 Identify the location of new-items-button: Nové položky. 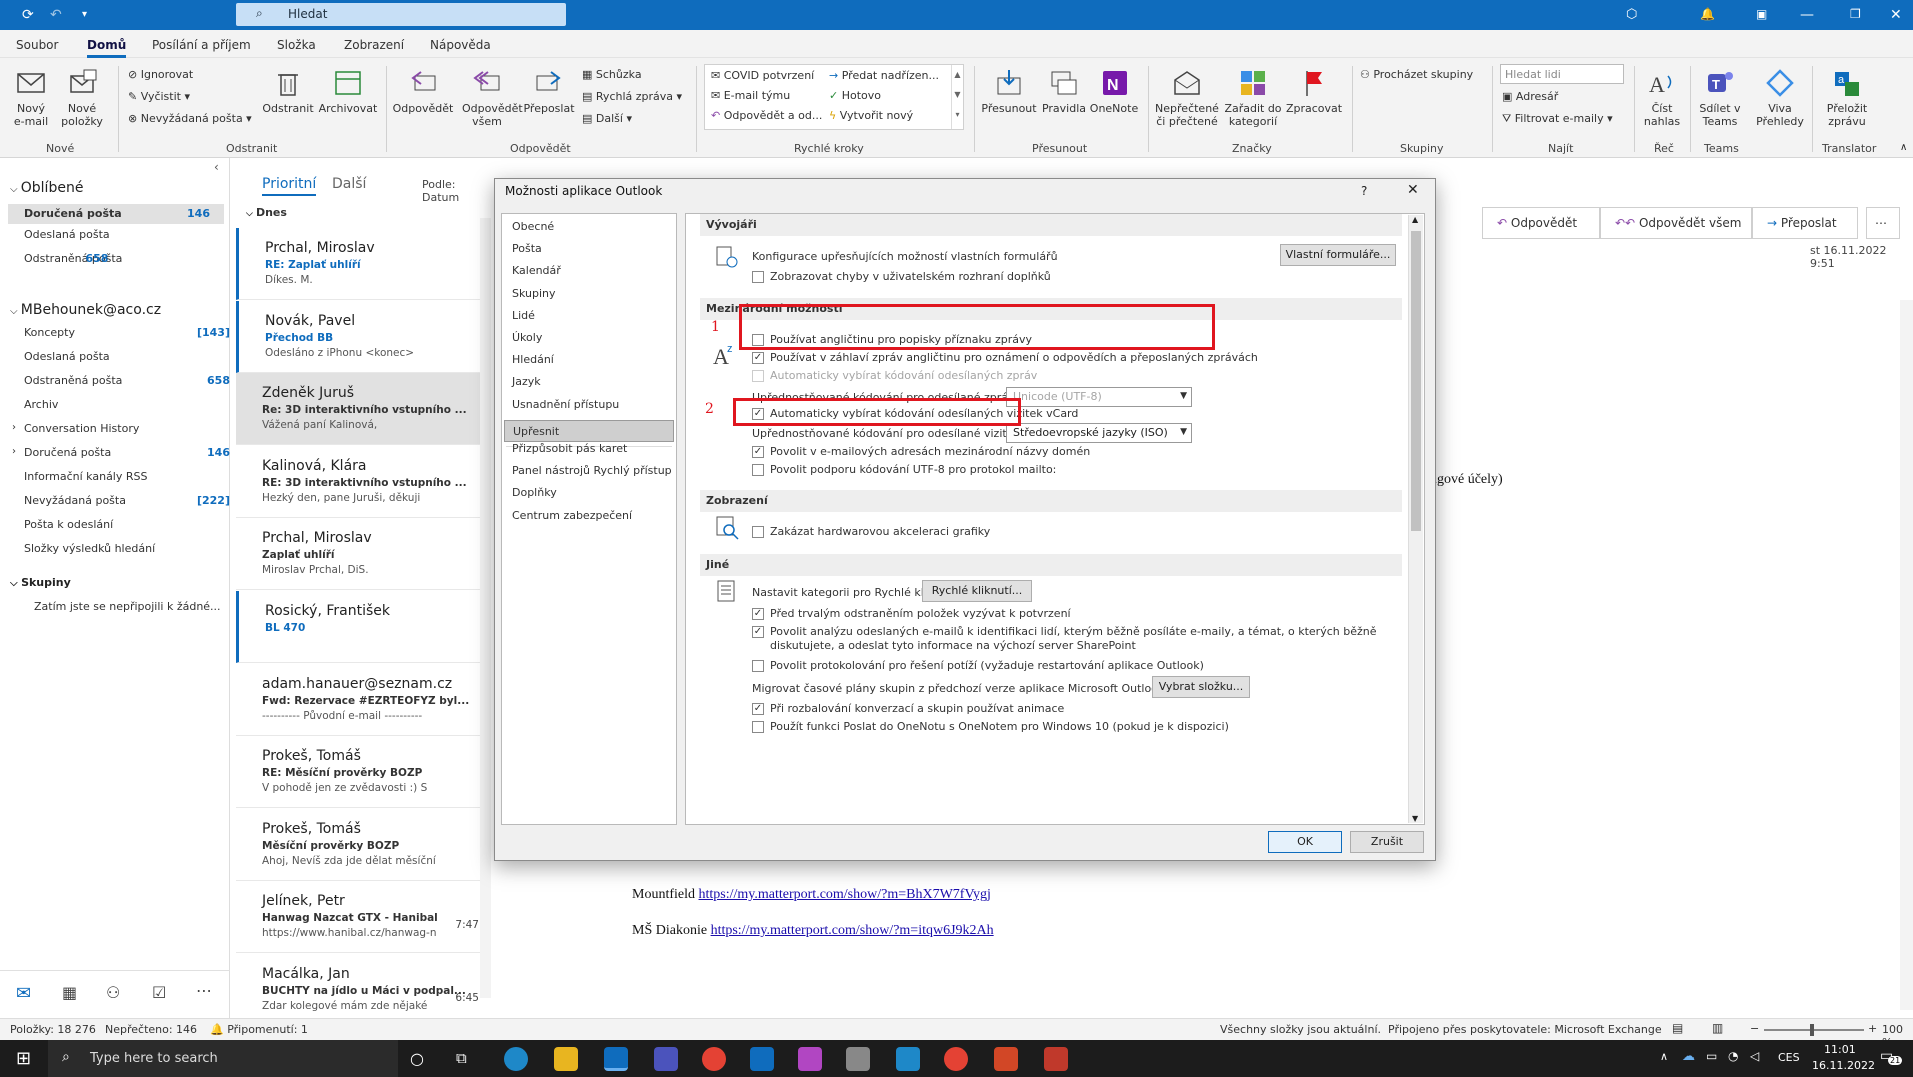
(82, 98).